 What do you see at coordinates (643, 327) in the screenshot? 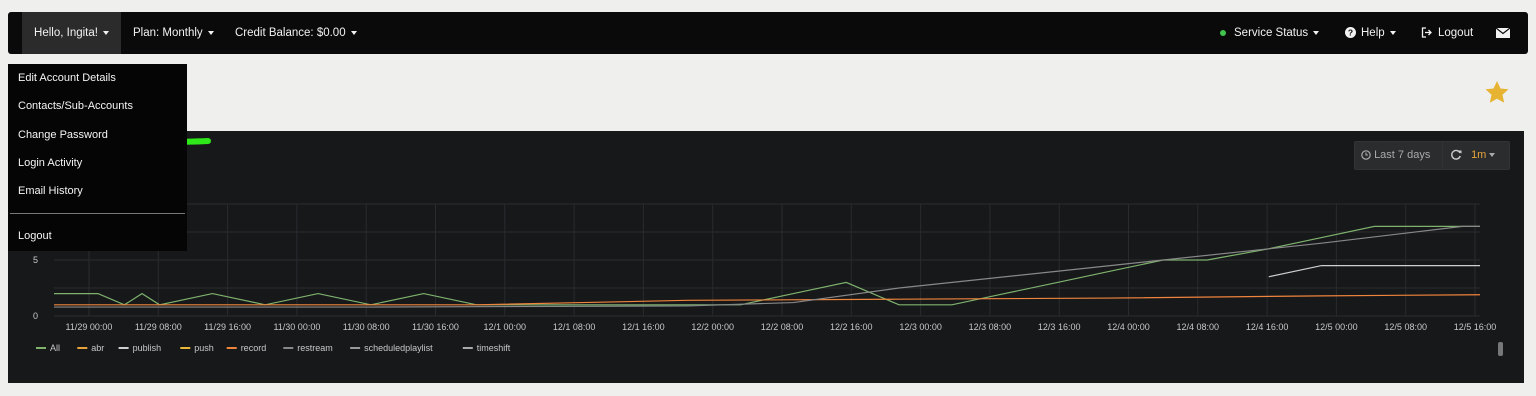
I see `x-tick-label: 12/1 16:00` at bounding box center [643, 327].